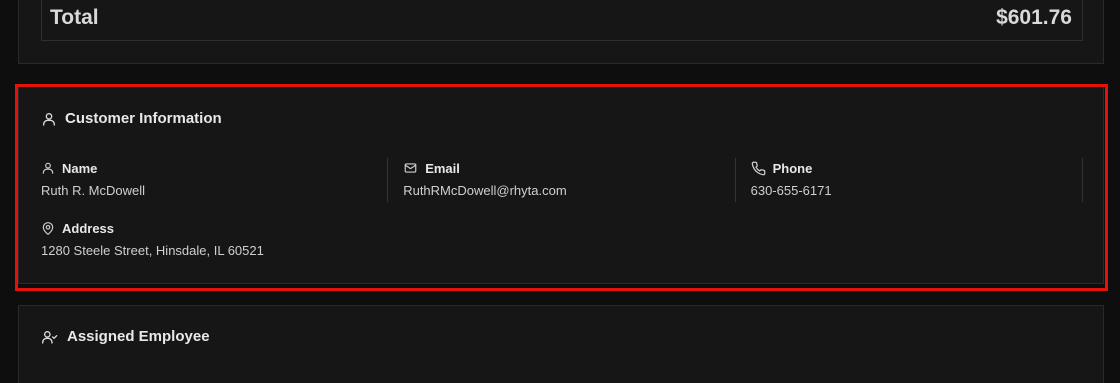  What do you see at coordinates (214, 168) in the screenshot?
I see `name-label: Name` at bounding box center [214, 168].